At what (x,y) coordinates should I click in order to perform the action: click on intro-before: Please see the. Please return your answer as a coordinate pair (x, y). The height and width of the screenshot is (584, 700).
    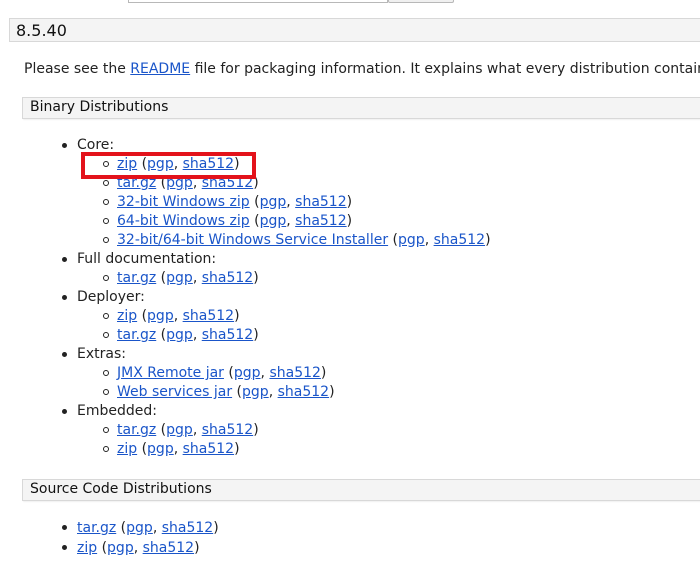
    Looking at the image, I should click on (77, 69).